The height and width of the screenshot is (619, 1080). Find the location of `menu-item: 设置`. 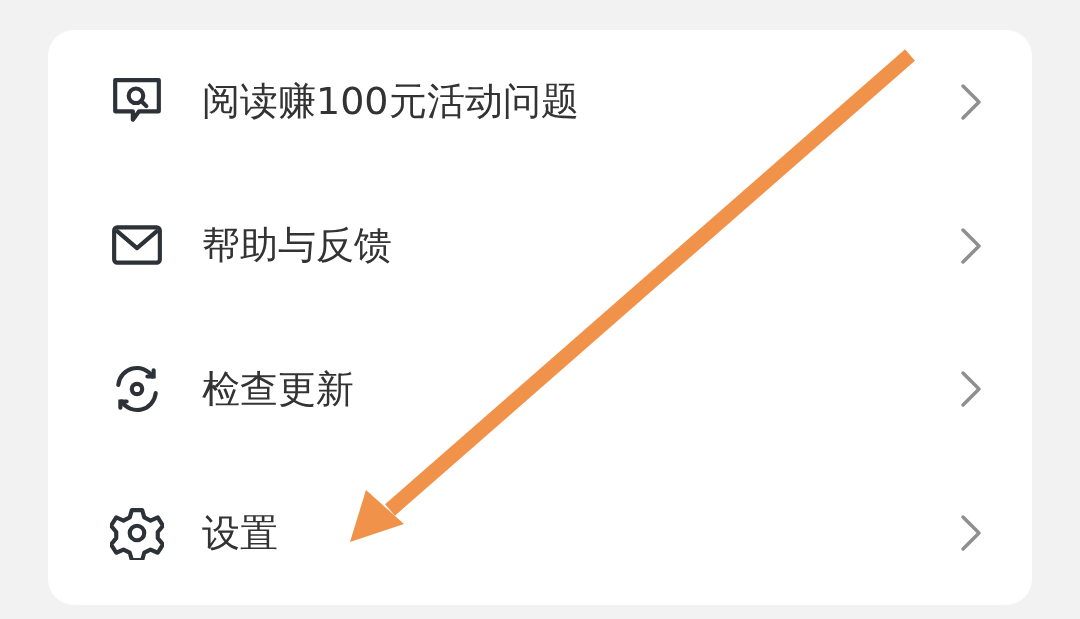

menu-item: 设置 is located at coordinates (581, 533).